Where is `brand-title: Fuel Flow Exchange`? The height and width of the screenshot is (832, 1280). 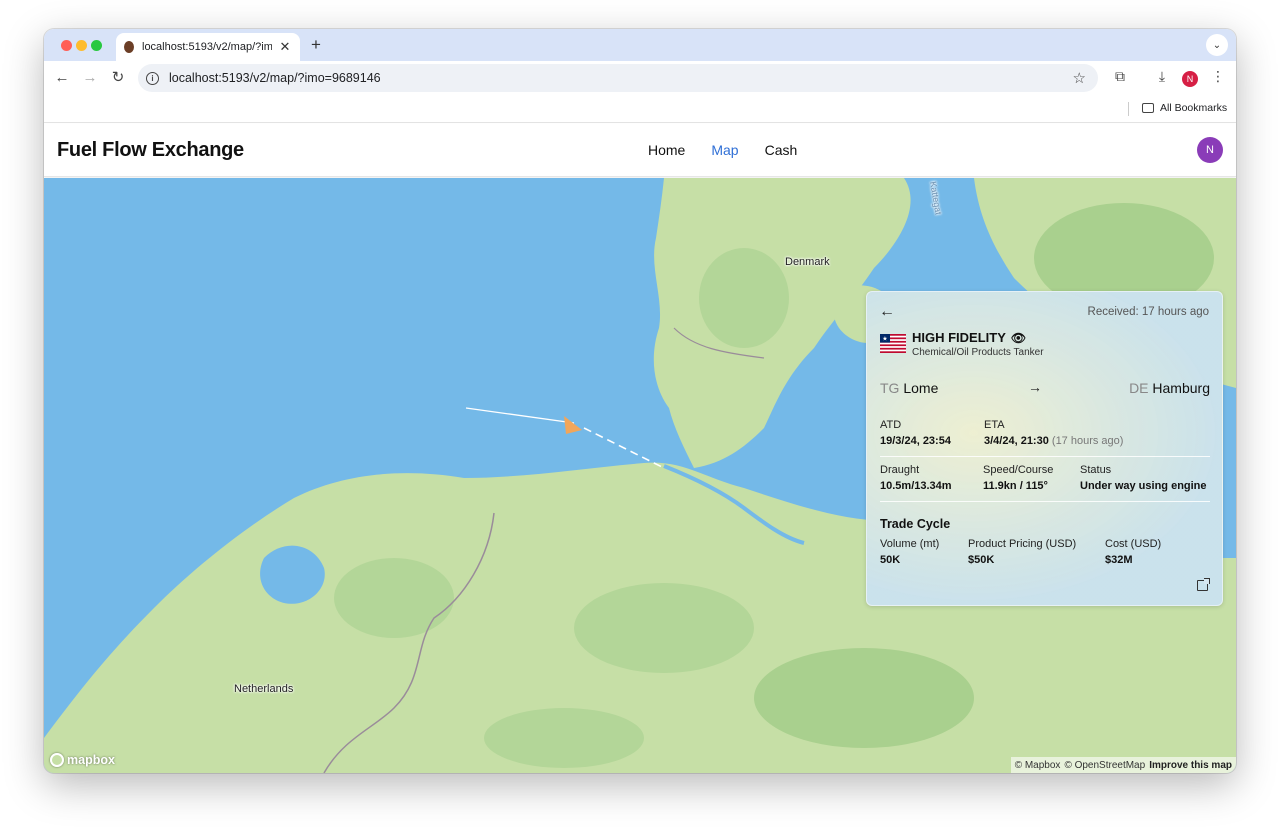 brand-title: Fuel Flow Exchange is located at coordinates (150, 150).